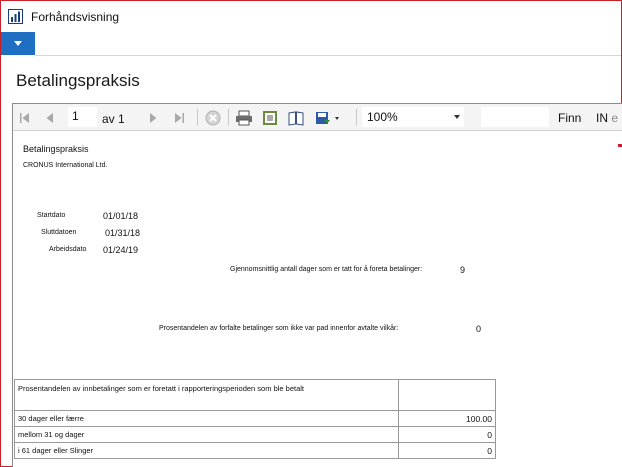 This screenshot has height=467, width=622. Describe the element at coordinates (68, 249) in the screenshot. I see `work-date-label: Arbeidsdato` at that location.